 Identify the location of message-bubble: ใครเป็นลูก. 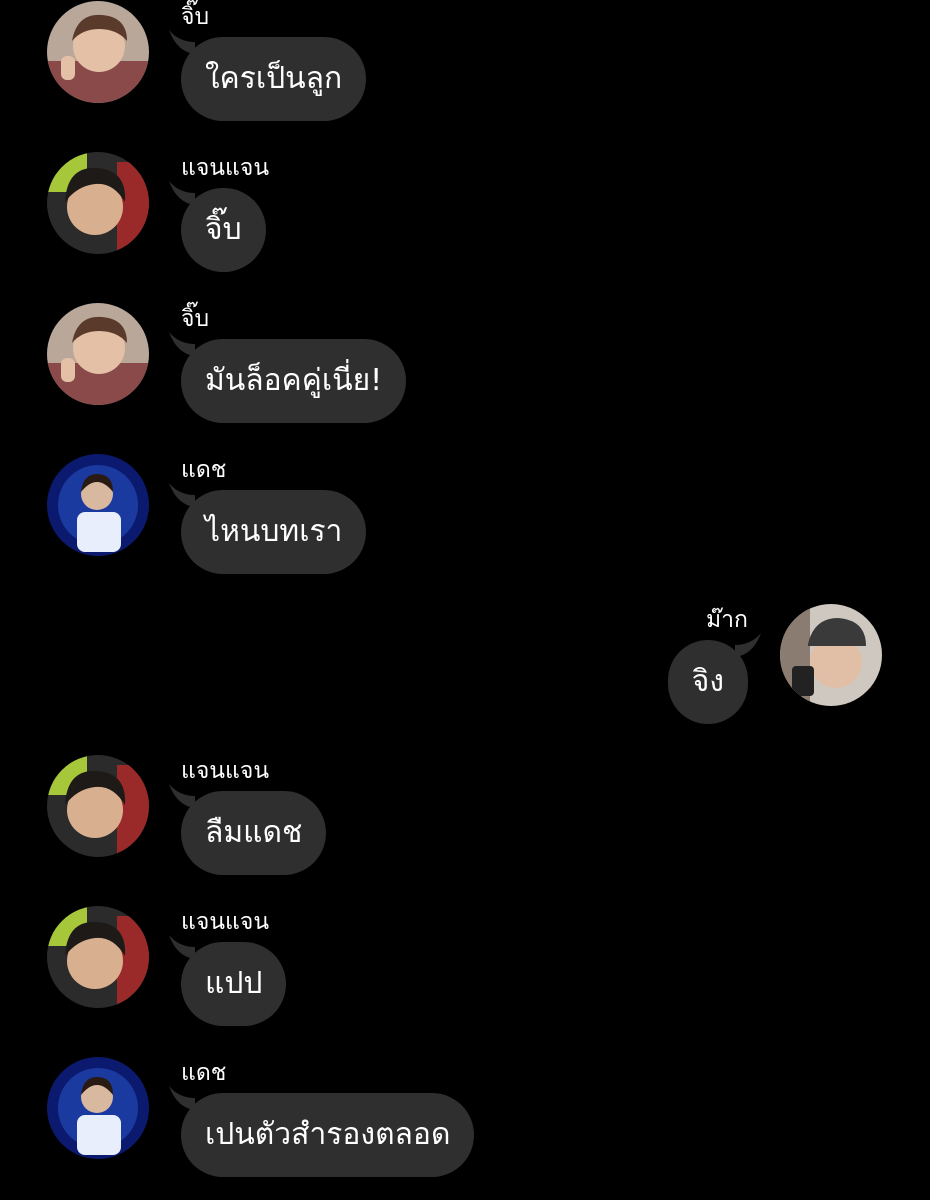
(274, 79).